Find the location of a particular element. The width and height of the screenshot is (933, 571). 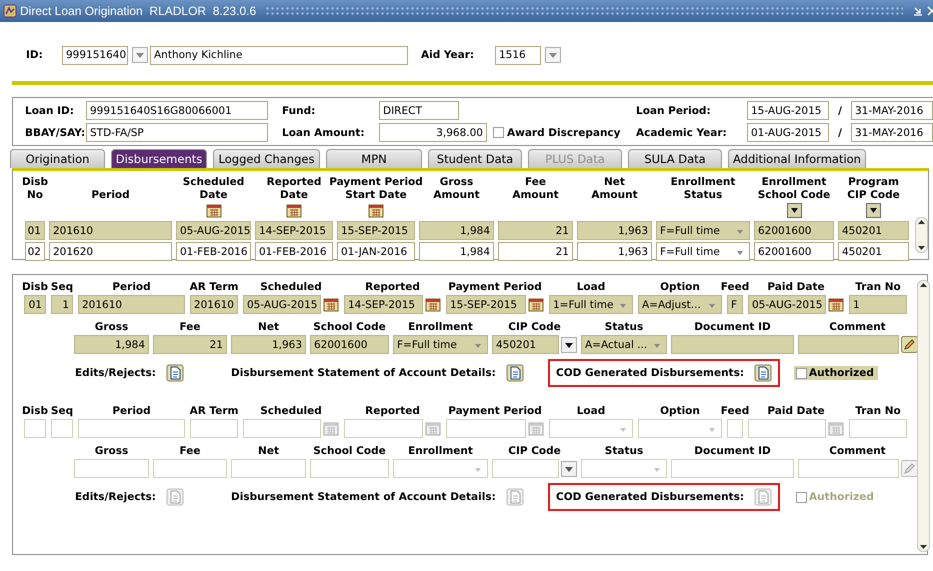

input-field: 01-FEB-2016 is located at coordinates (294, 251).